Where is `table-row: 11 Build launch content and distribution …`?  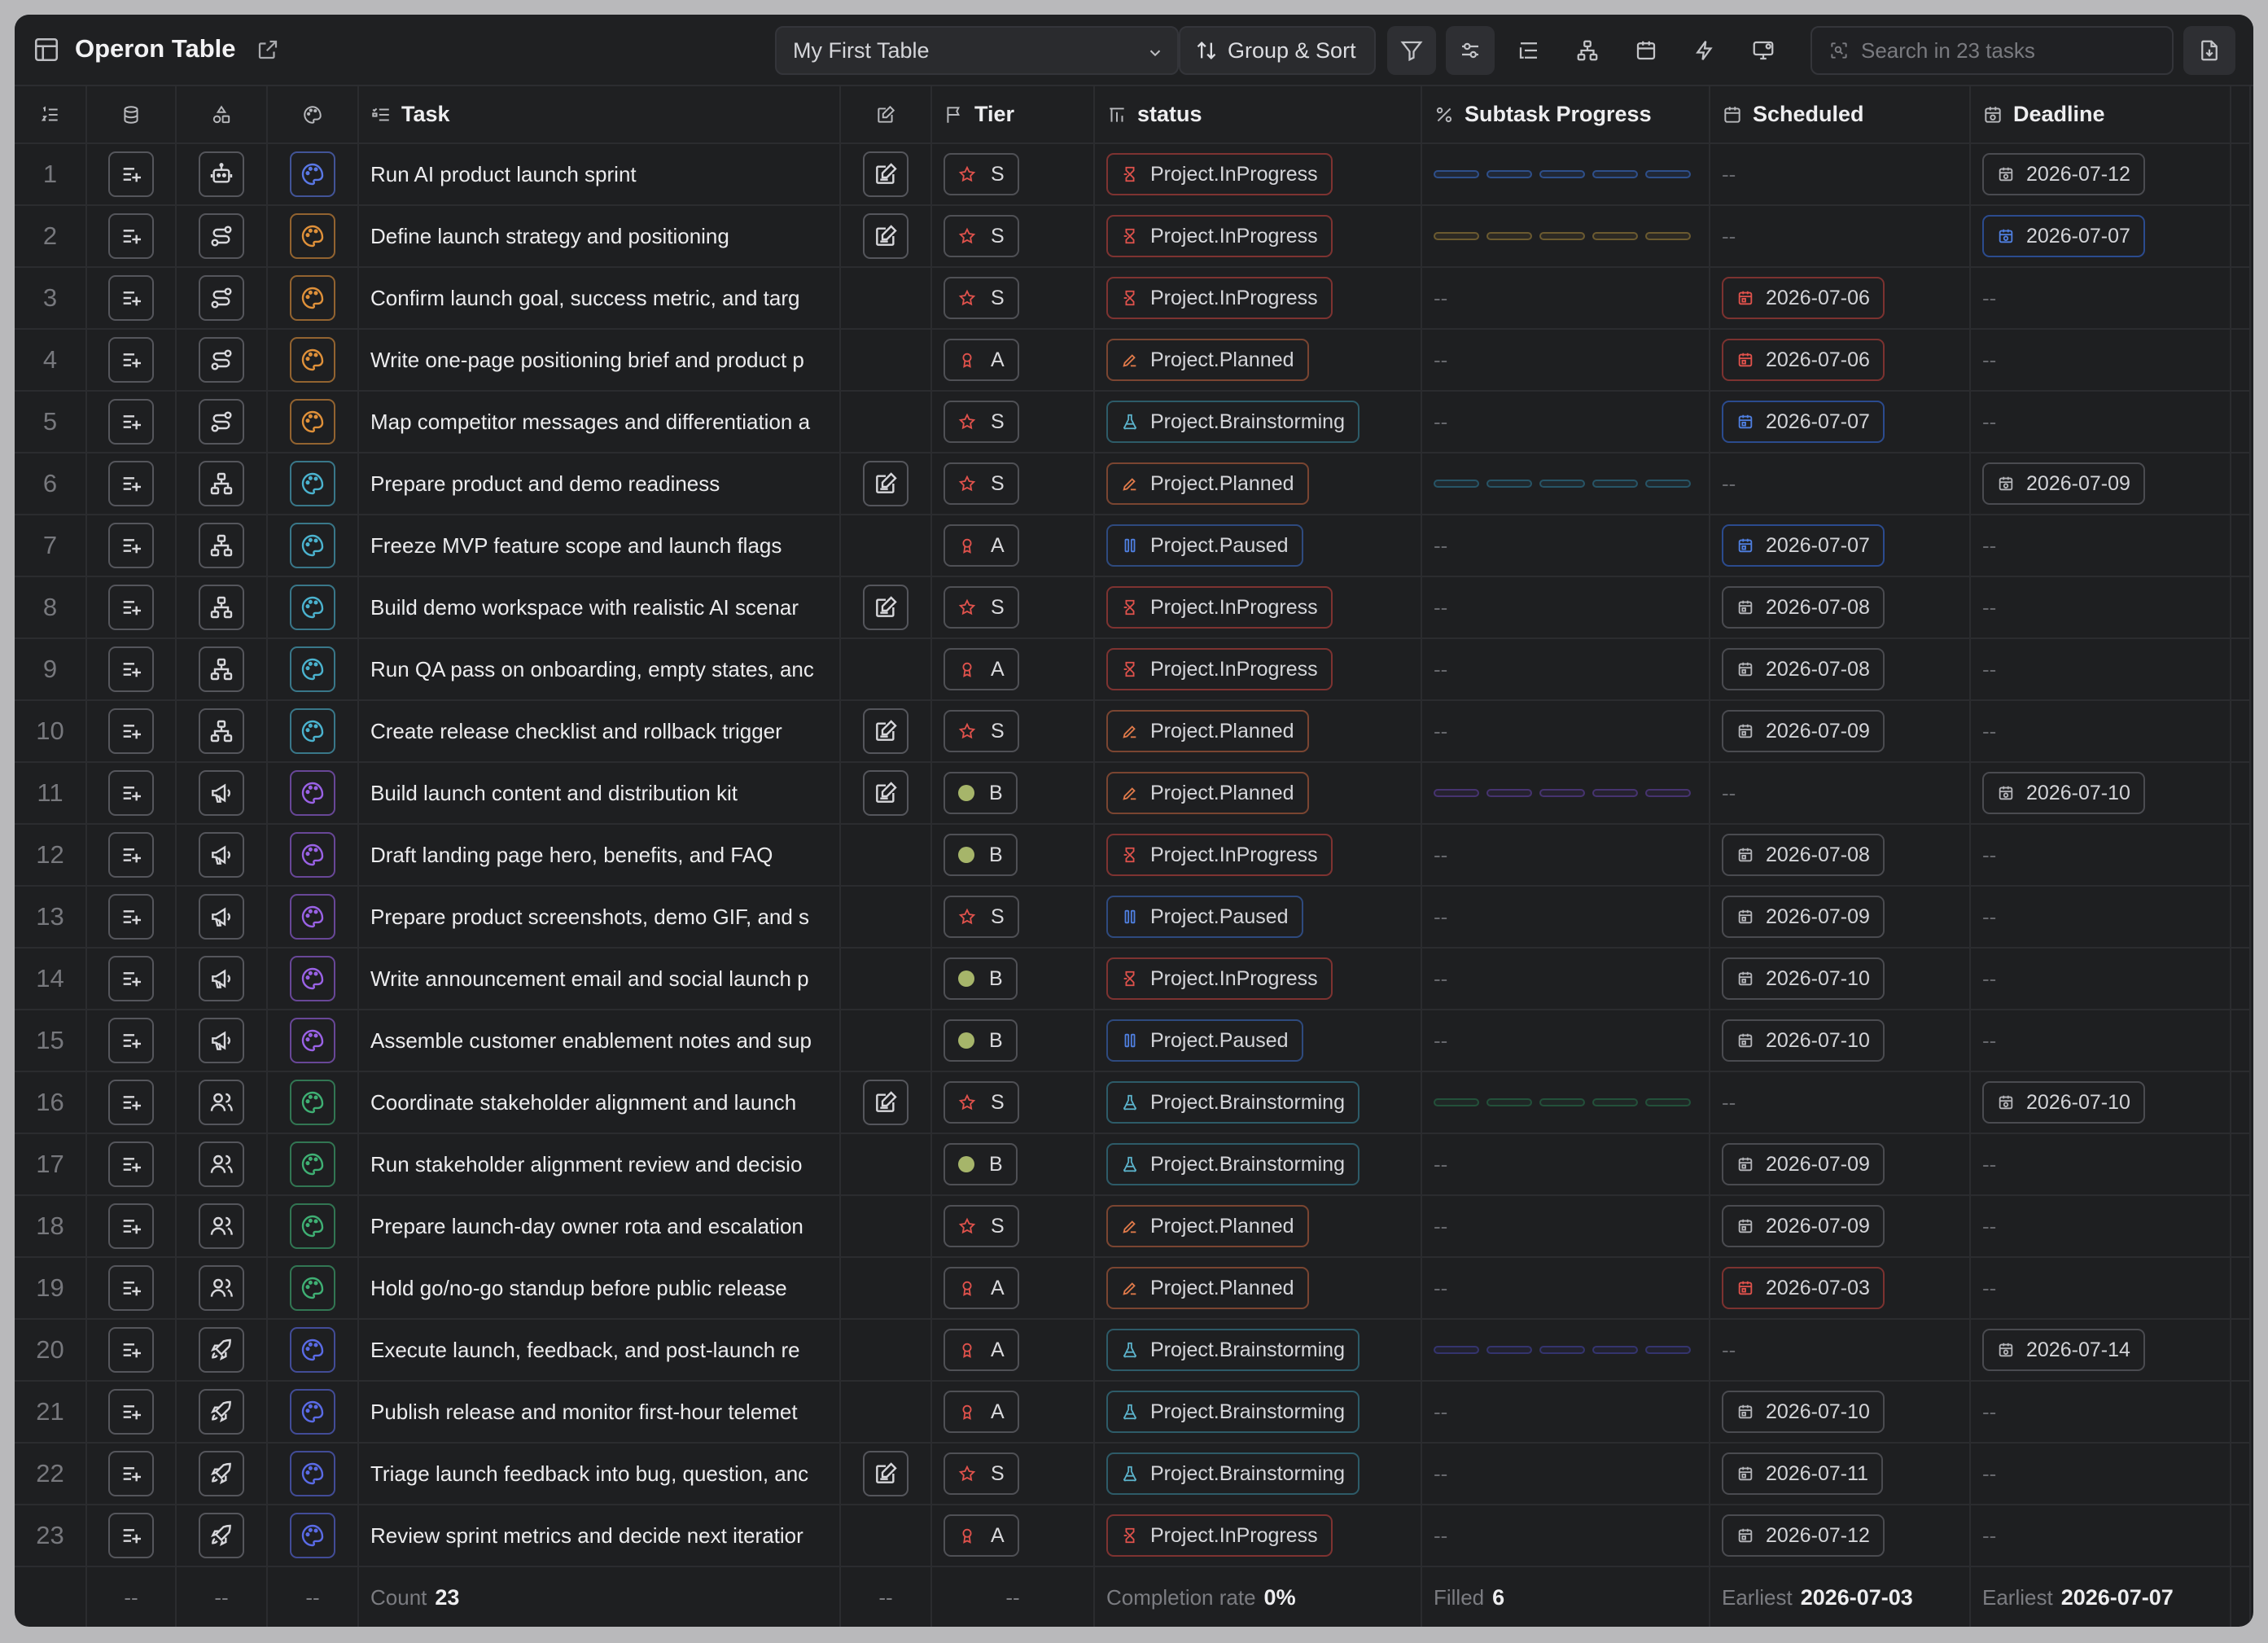
table-row: 11 Build launch content and distribution … is located at coordinates (1133, 794).